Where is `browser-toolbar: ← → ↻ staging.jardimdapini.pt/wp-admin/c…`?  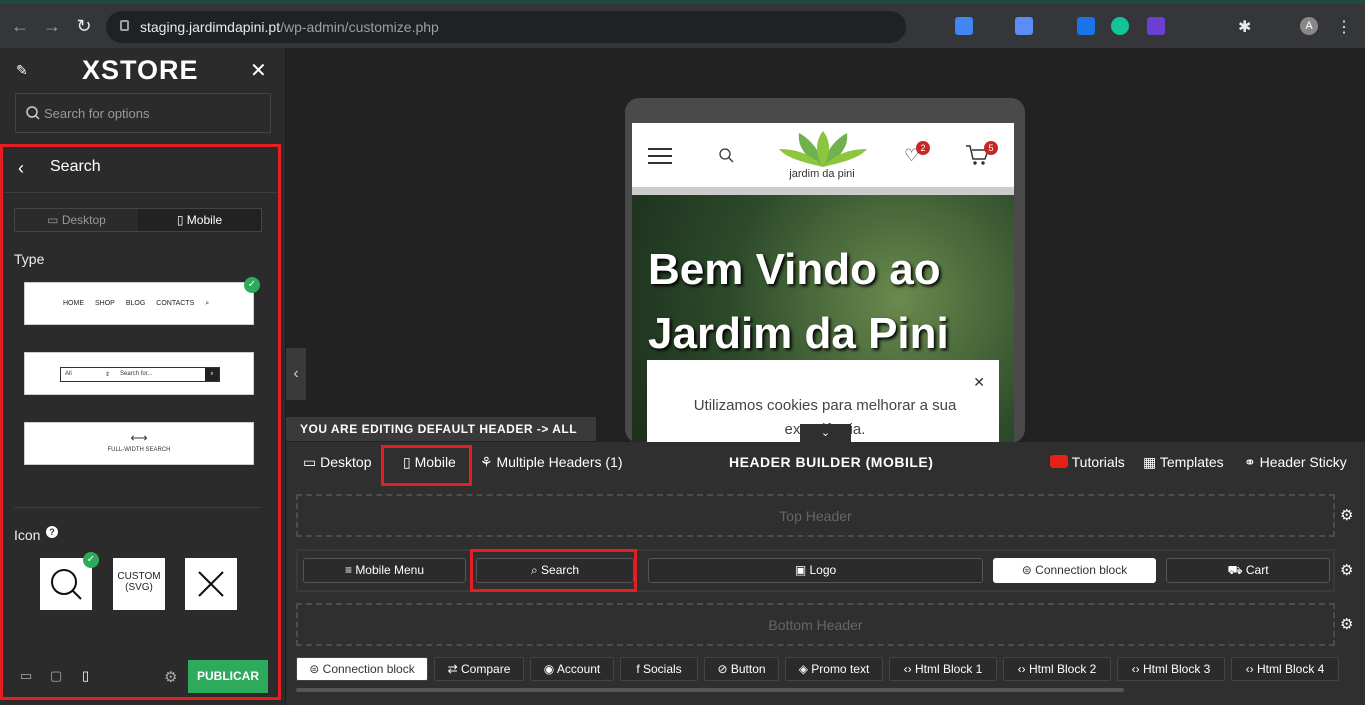
browser-toolbar: ← → ↻ staging.jardimdapini.pt/wp-admin/c… is located at coordinates (682, 24).